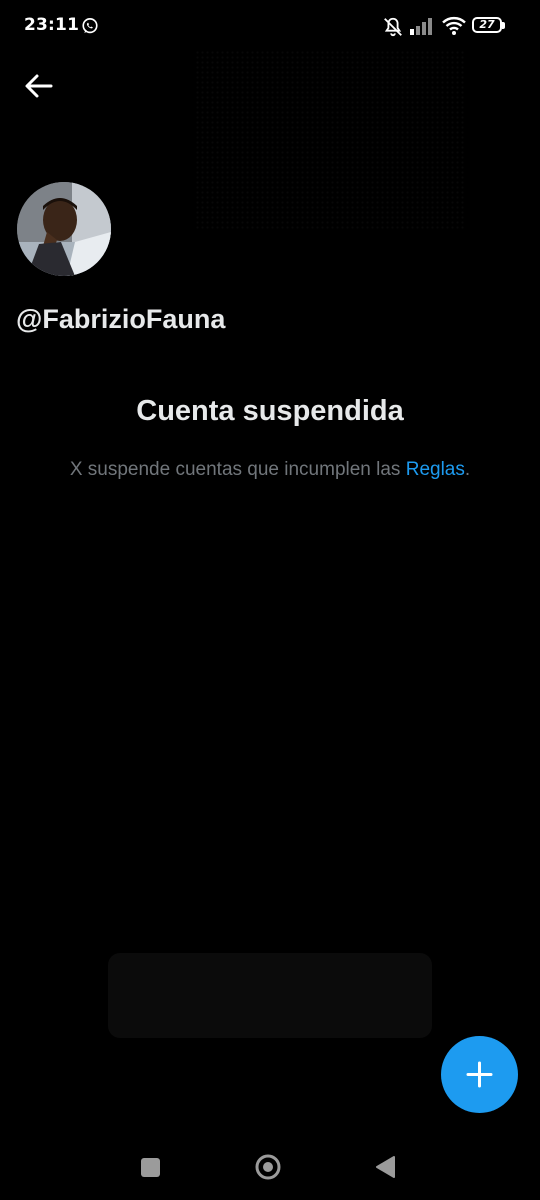 This screenshot has height=1200, width=540. What do you see at coordinates (268, 1167) in the screenshot?
I see `home-icon` at bounding box center [268, 1167].